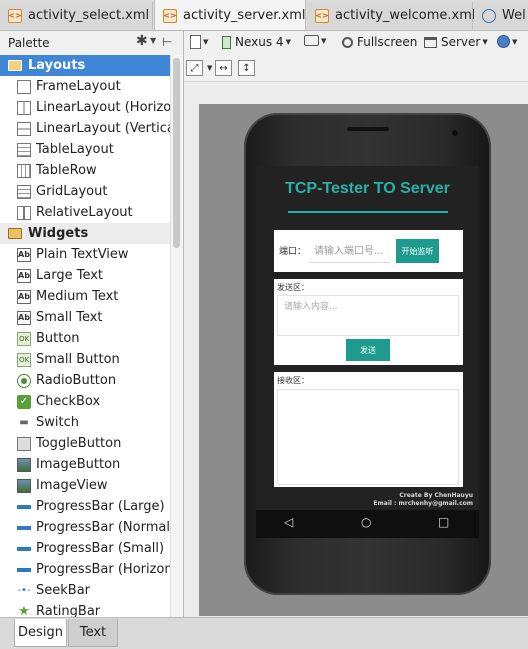 Image resolution: width=528 pixels, height=649 pixels. What do you see at coordinates (24, 212) in the screenshot?
I see `relative-layout-icon` at bounding box center [24, 212].